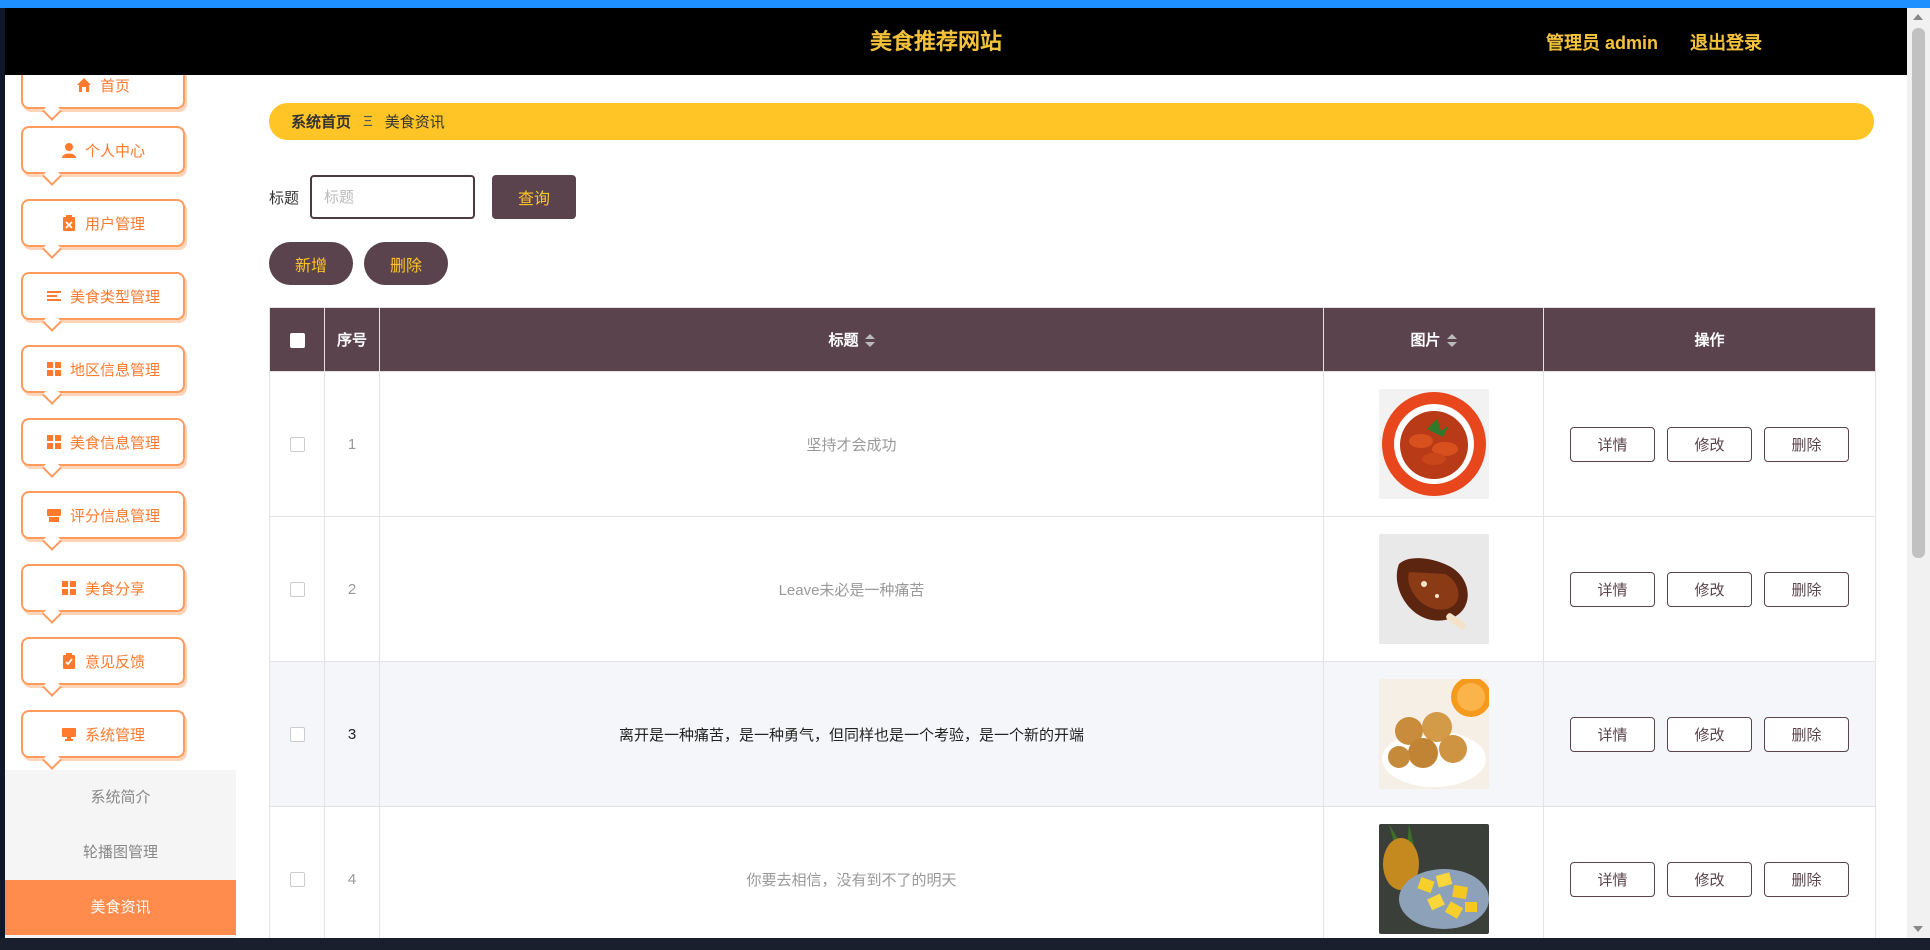 This screenshot has height=950, width=1930. I want to click on sidebar-item-label: 系统管理, so click(114, 735).